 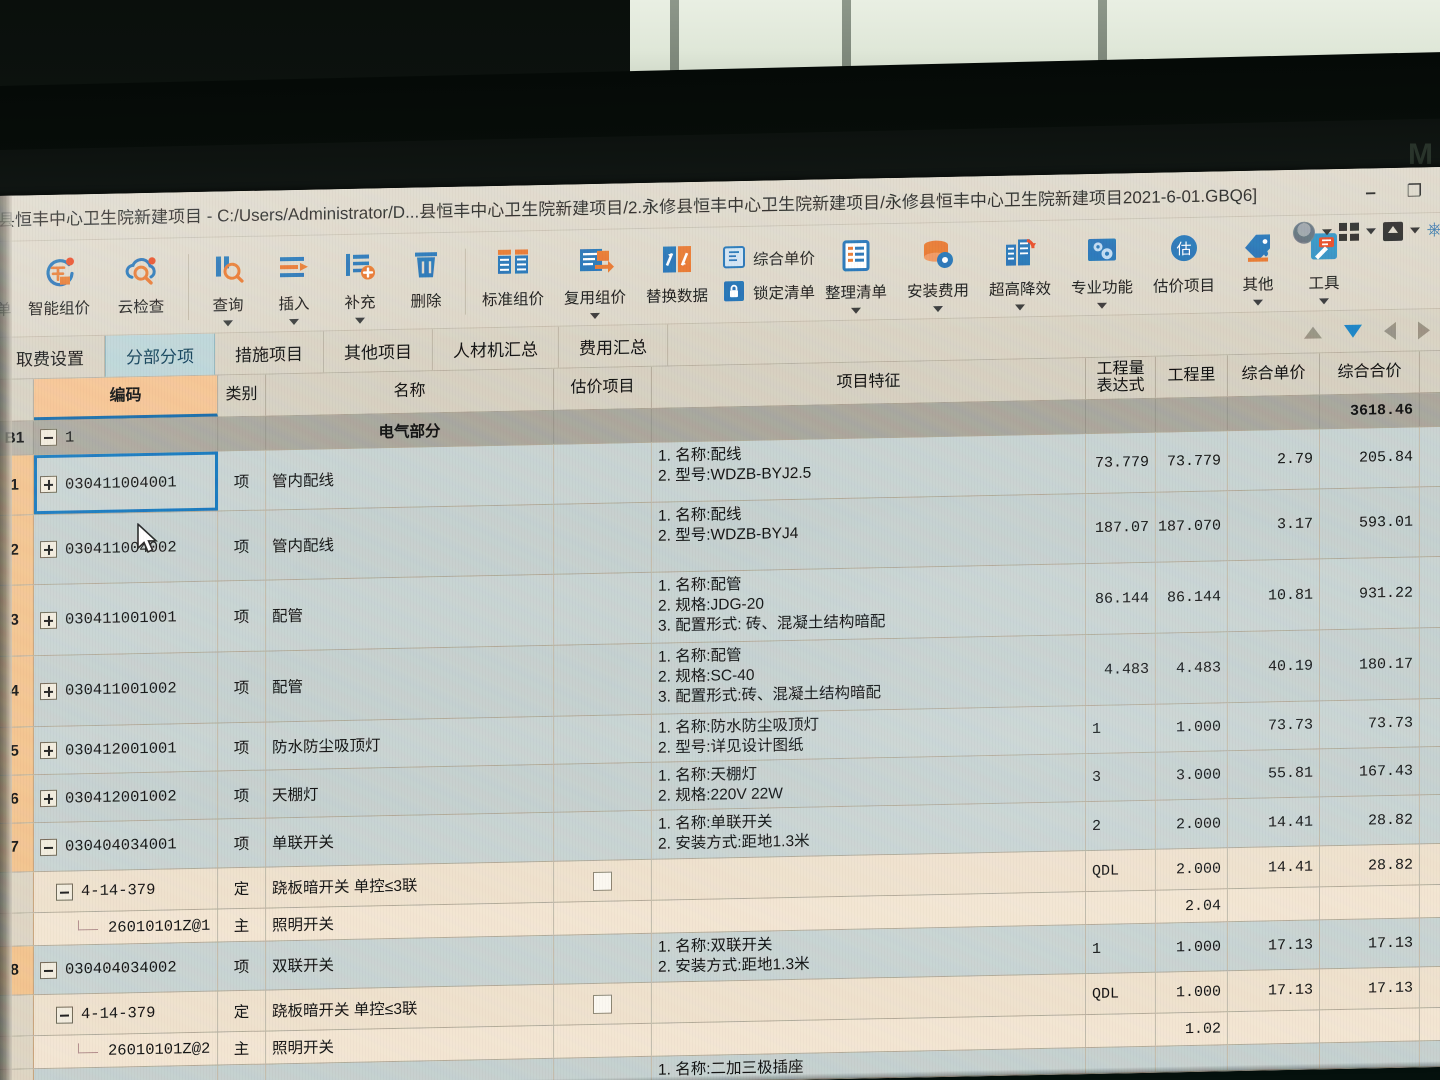 What do you see at coordinates (595, 316) in the screenshot?
I see `reuse-pricing-chevron-down-icon` at bounding box center [595, 316].